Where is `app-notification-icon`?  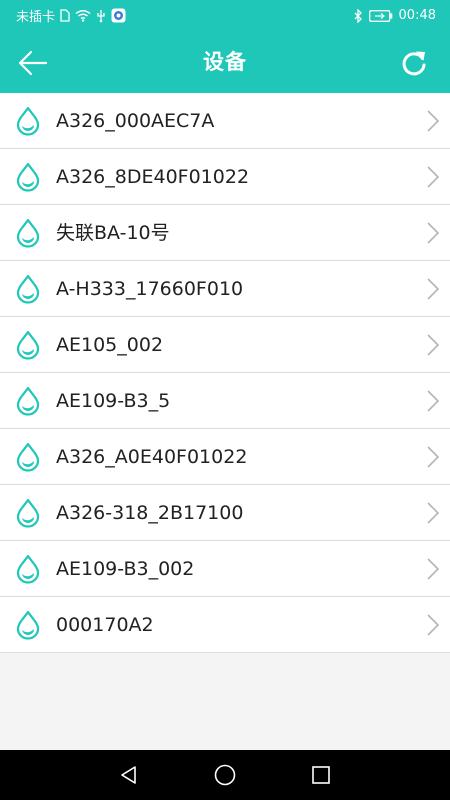 app-notification-icon is located at coordinates (118, 15).